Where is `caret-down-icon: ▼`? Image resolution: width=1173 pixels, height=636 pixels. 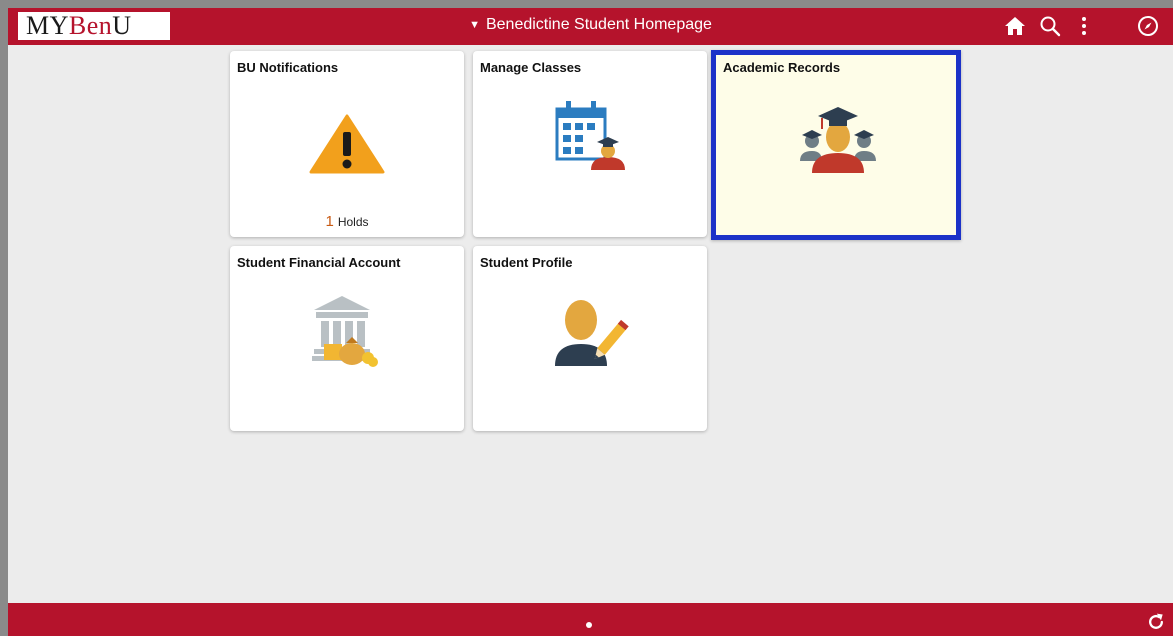
caret-down-icon: ▼ is located at coordinates (474, 25).